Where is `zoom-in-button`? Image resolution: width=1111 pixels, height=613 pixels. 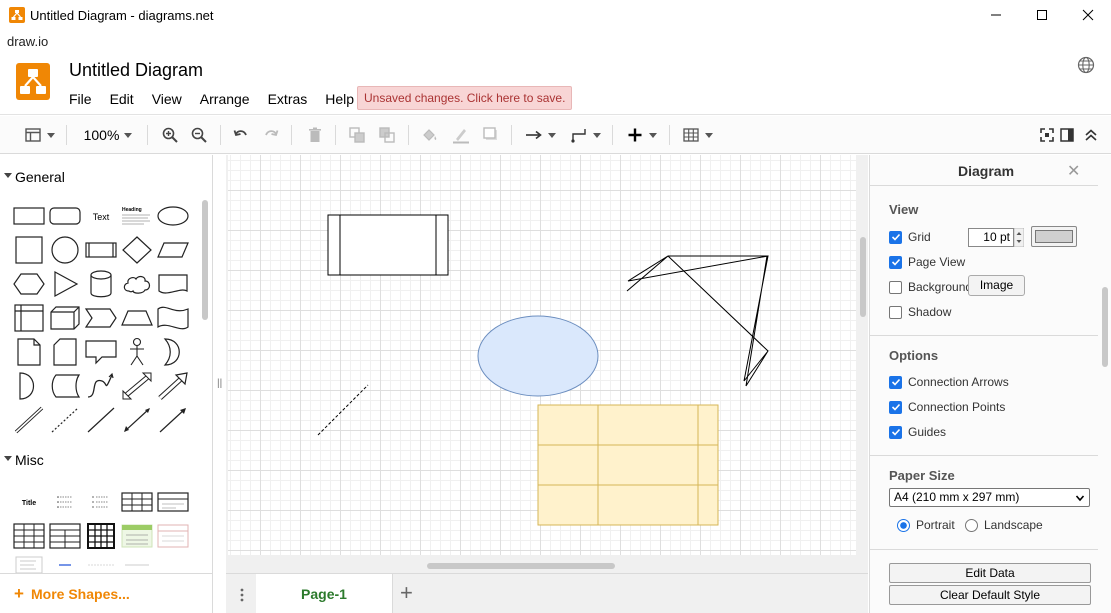 zoom-in-button is located at coordinates (170, 135).